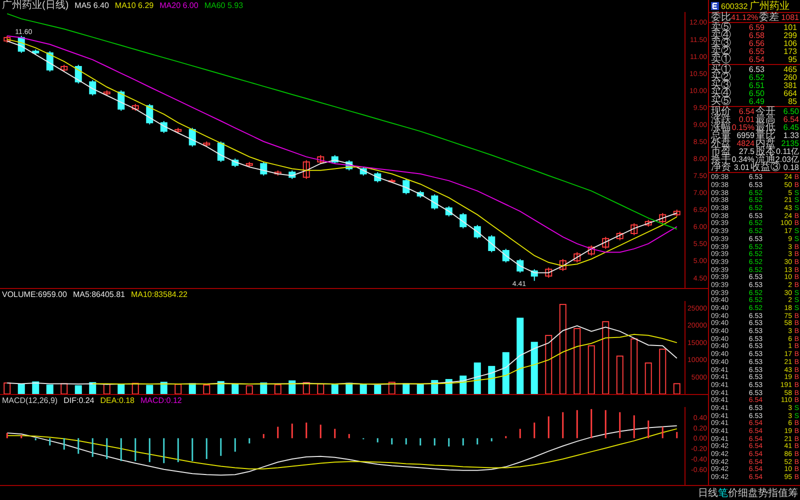 The image size is (800, 500). Describe the element at coordinates (790, 94) in the screenshot. I see `order-volume: 664` at that location.